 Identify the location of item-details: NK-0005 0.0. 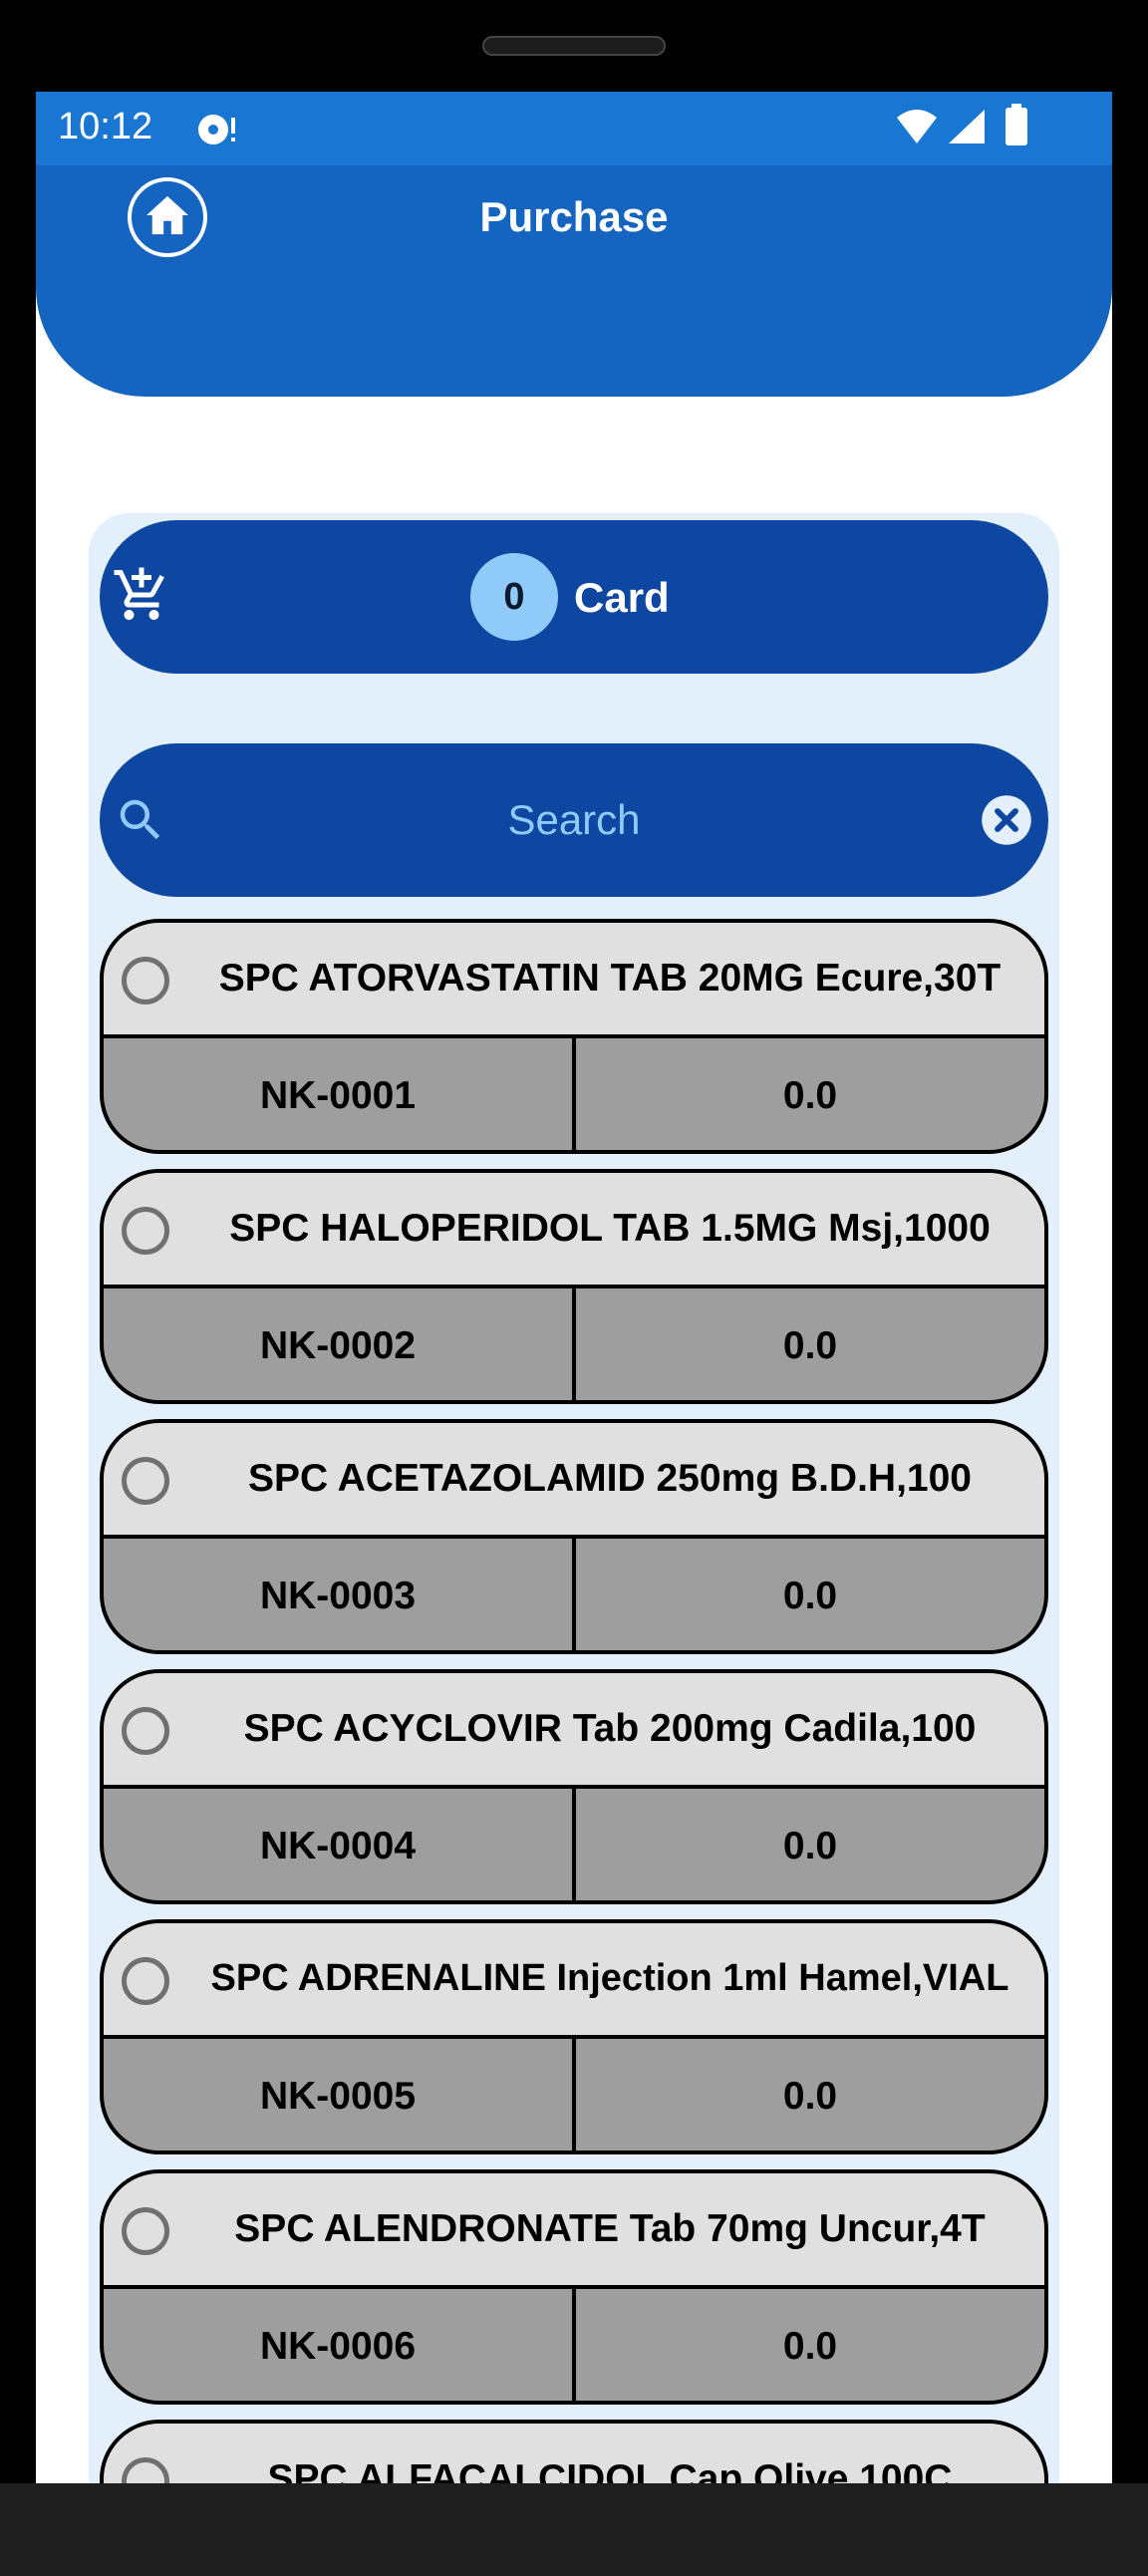
(574, 2094).